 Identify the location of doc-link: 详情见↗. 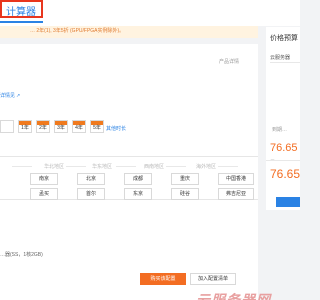
(10, 95).